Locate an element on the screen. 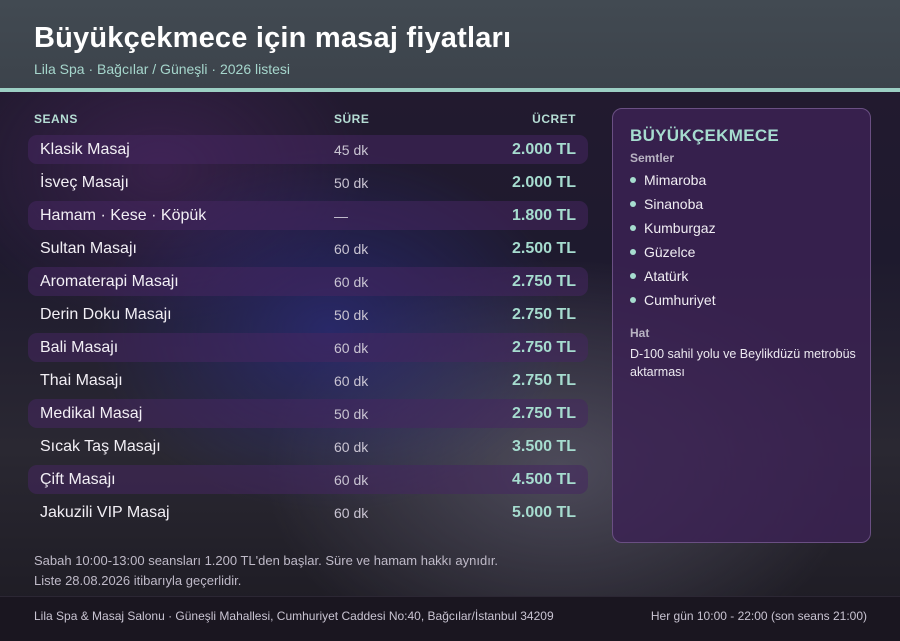  list-item: Atatürk is located at coordinates (673, 279).